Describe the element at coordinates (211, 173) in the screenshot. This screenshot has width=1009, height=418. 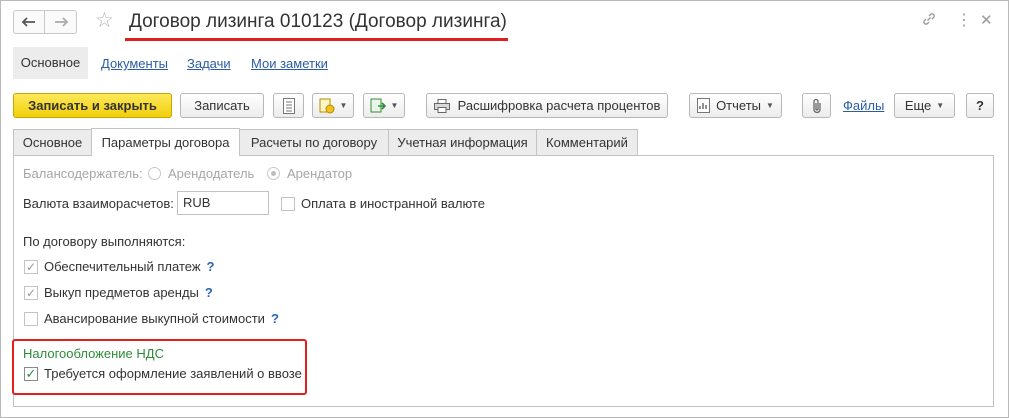
I see `radio-lessor-label: Арендодатель` at that location.